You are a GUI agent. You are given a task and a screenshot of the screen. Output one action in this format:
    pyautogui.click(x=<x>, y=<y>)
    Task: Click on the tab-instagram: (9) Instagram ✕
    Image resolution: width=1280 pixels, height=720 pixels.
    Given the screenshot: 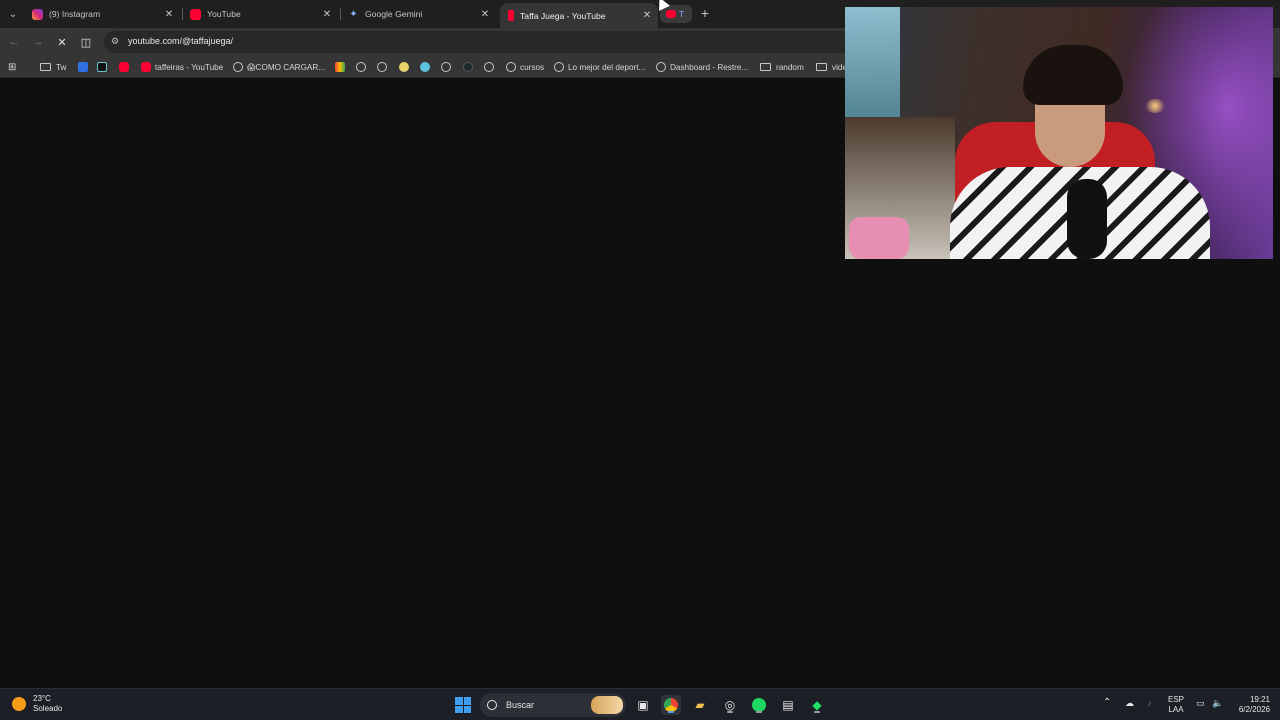 What is the action you would take?
    pyautogui.click(x=102, y=14)
    